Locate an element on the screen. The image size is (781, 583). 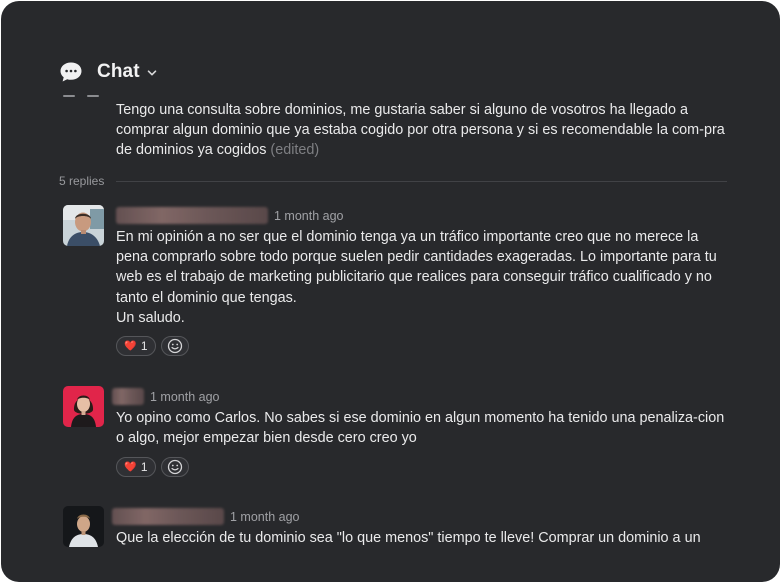
scrolled-avatar-fragment is located at coordinates (83, 97).